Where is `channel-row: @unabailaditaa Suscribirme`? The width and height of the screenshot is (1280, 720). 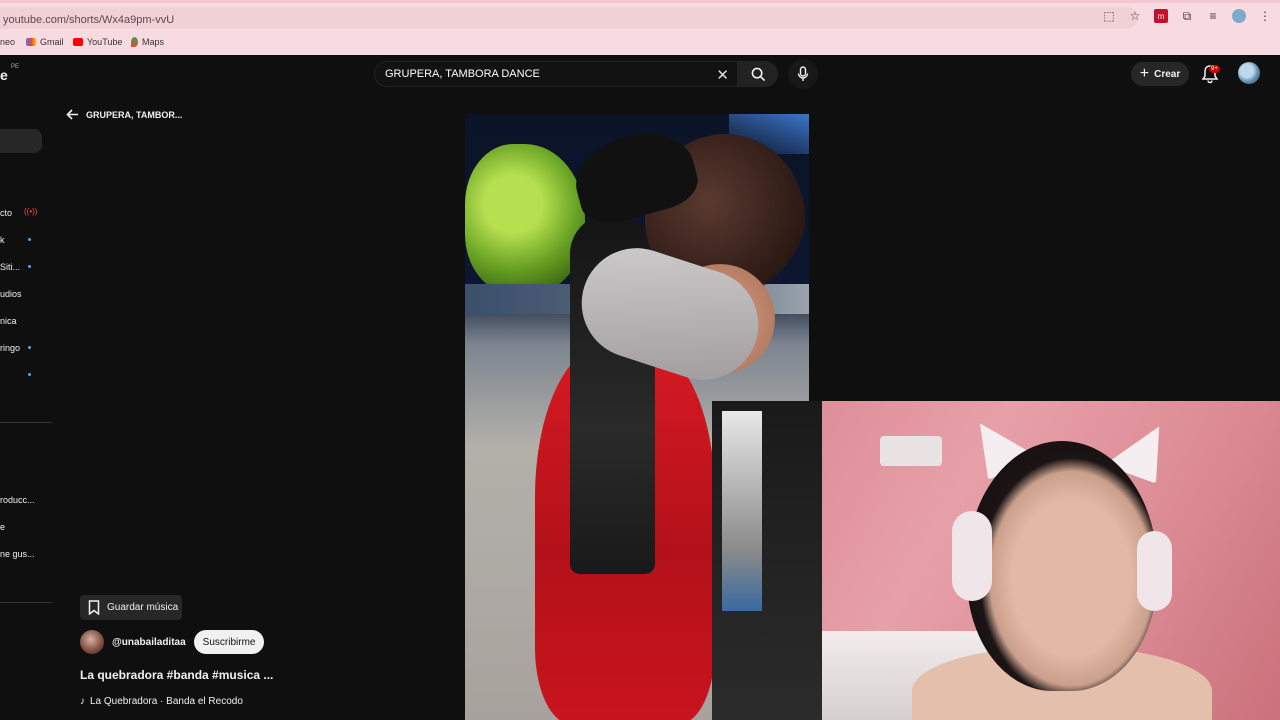 channel-row: @unabailaditaa Suscribirme is located at coordinates (172, 642).